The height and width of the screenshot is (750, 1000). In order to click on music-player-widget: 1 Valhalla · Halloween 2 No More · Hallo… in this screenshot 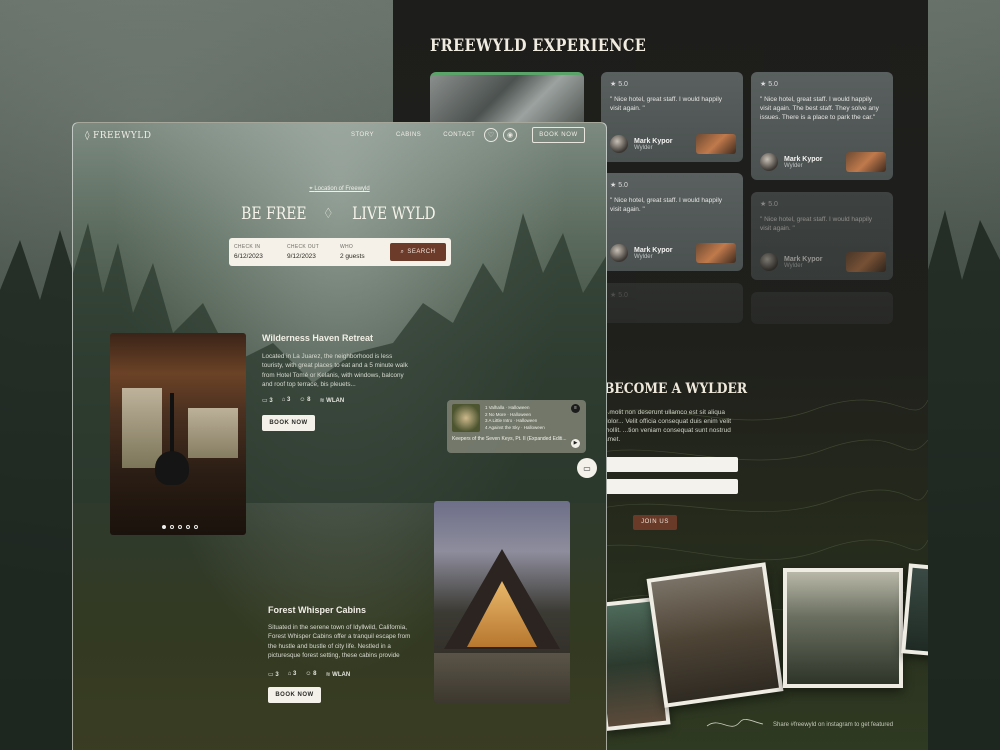, I will do `click(516, 426)`.